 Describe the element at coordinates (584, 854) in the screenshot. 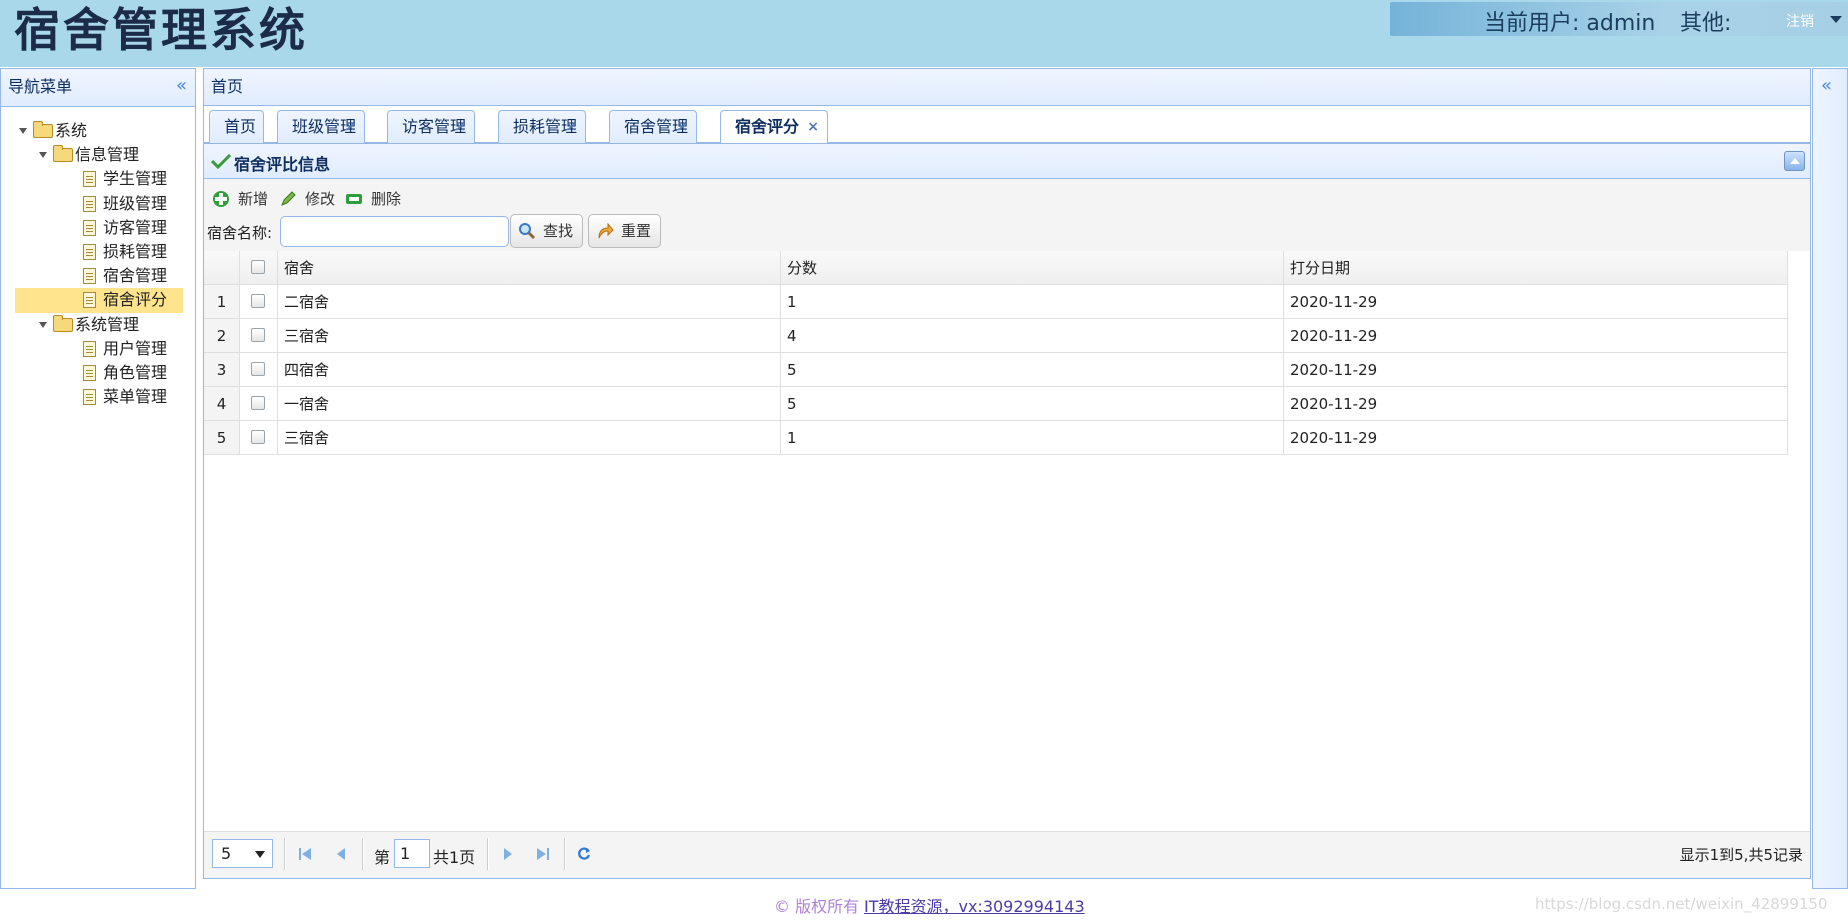

I see `refresh-icon` at that location.